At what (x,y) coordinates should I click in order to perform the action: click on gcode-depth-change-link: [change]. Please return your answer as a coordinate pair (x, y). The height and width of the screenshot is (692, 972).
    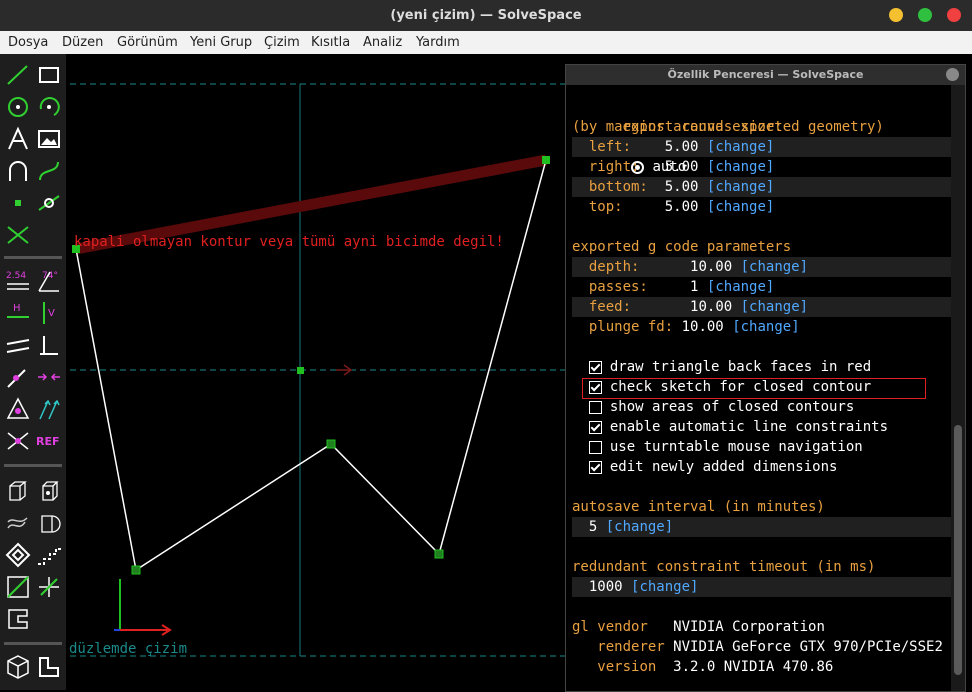
    Looking at the image, I should click on (774, 267).